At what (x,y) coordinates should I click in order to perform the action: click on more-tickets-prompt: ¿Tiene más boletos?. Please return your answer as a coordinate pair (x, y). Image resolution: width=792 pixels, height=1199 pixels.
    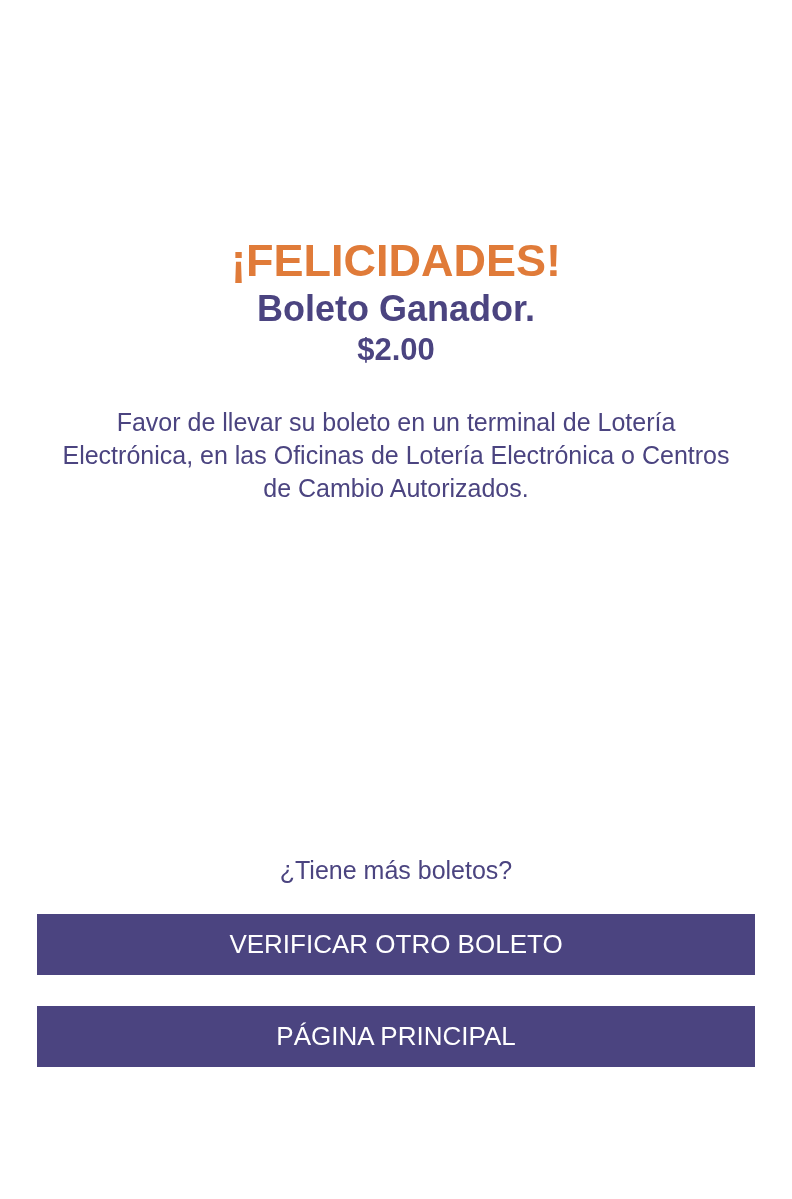
    Looking at the image, I should click on (396, 870).